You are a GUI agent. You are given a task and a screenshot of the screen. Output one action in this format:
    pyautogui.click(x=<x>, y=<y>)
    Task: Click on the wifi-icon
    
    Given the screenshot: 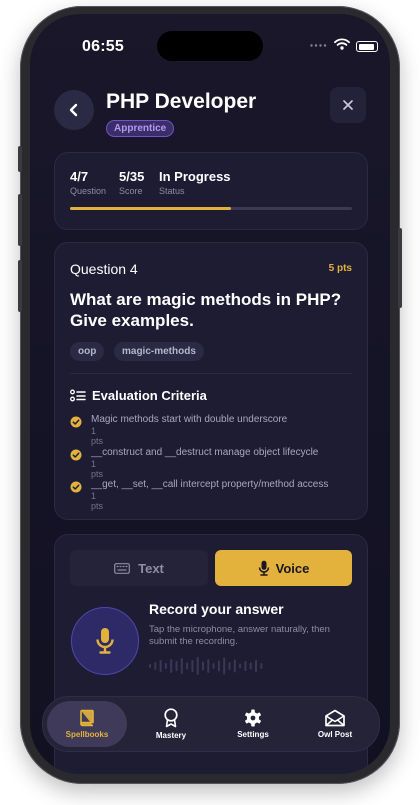 What is the action you would take?
    pyautogui.click(x=342, y=44)
    